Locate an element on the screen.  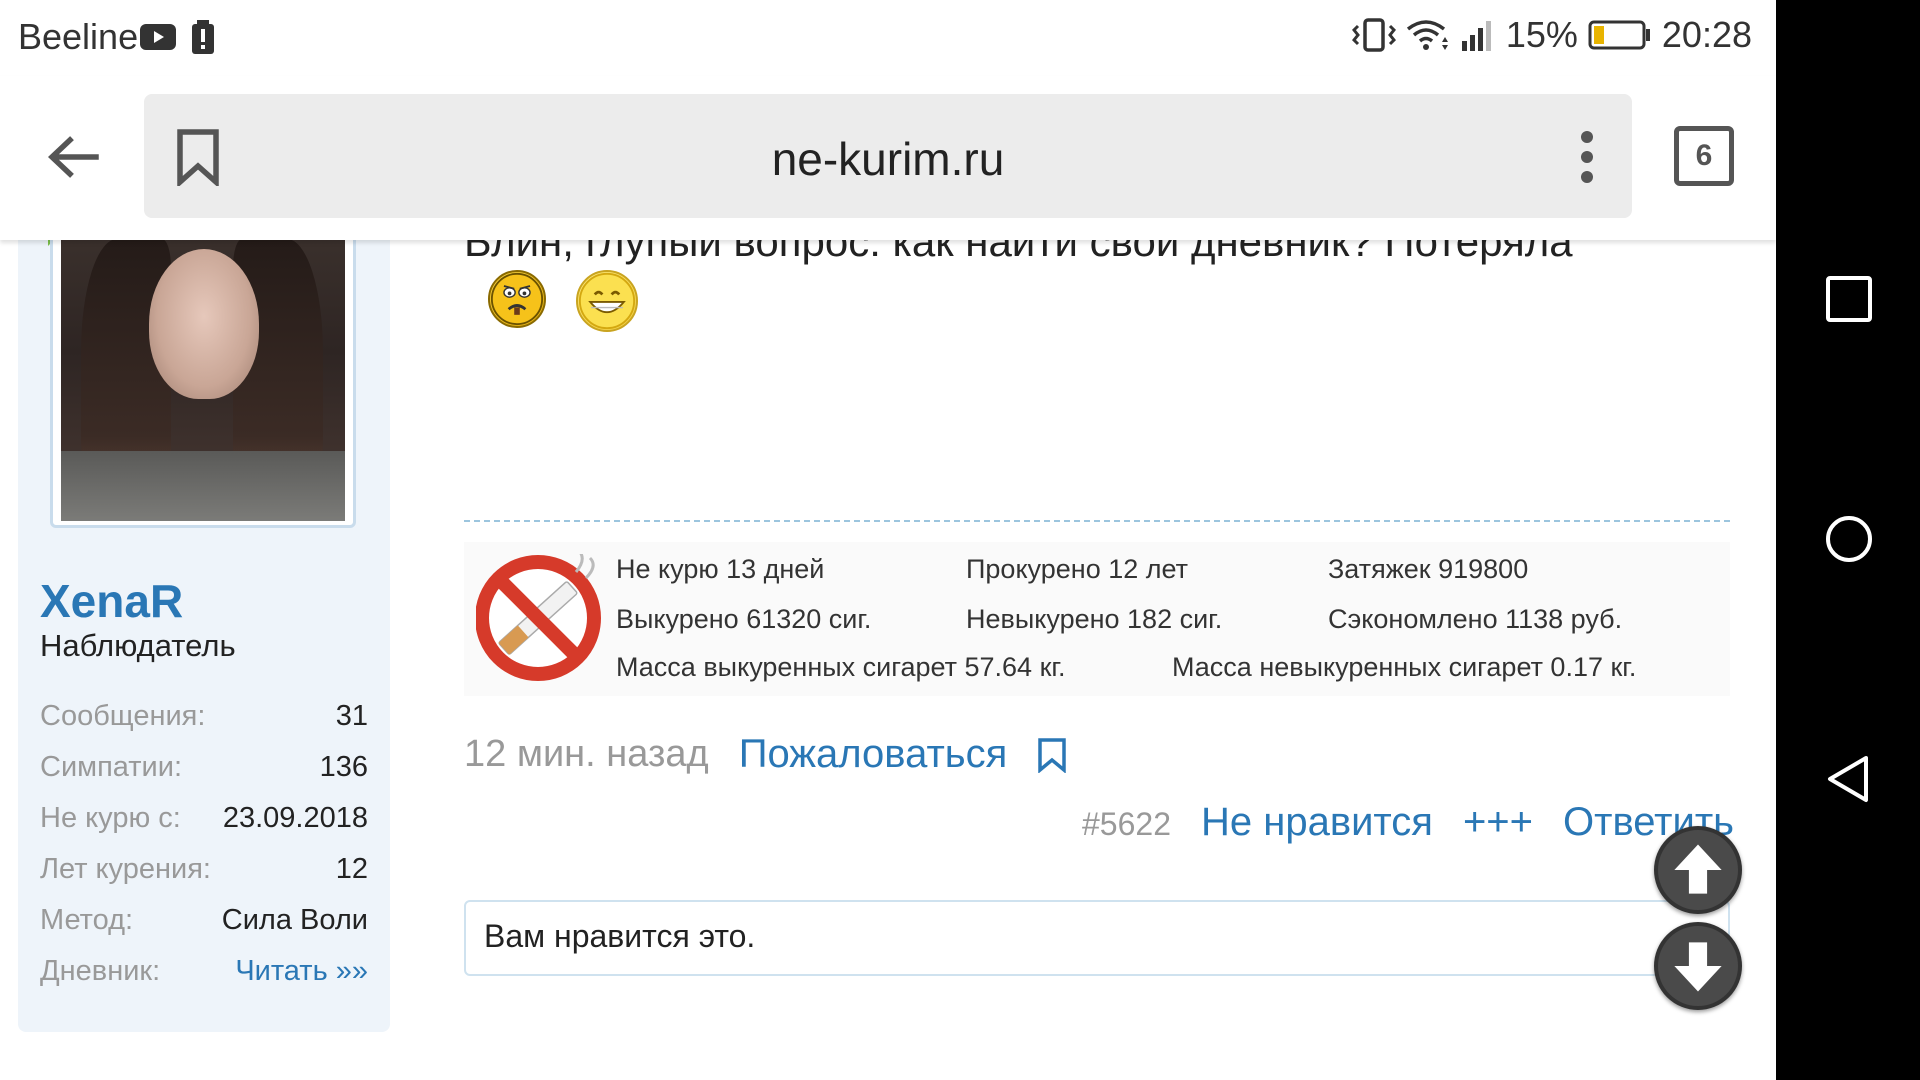
stat-value: 12 is located at coordinates (351, 869).